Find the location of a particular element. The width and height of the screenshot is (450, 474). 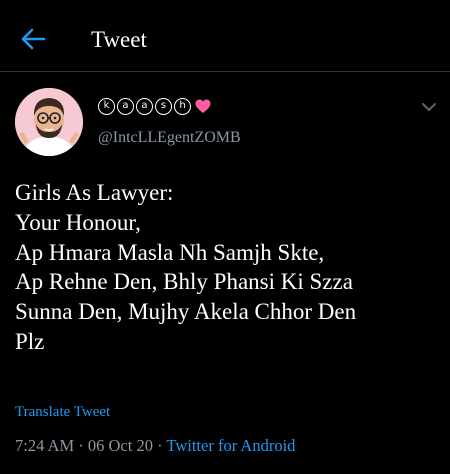

name-letter: s is located at coordinates (163, 106).